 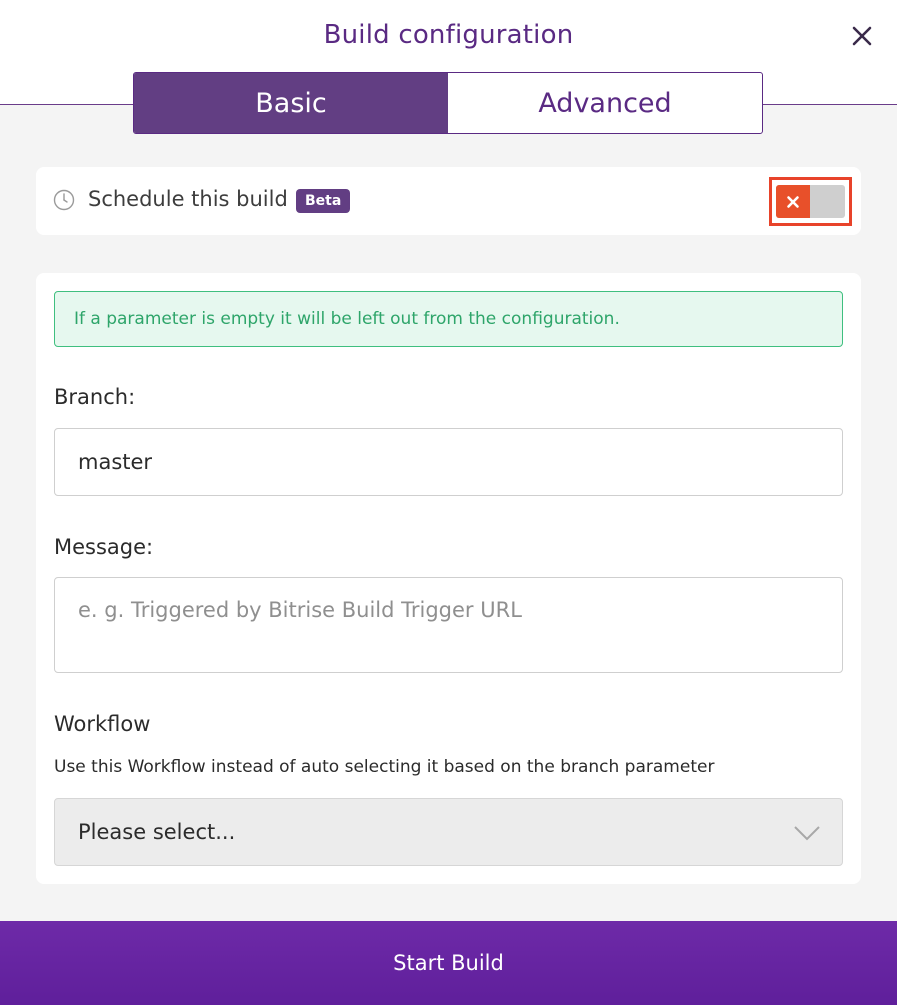 What do you see at coordinates (64, 200) in the screenshot?
I see `clock-icon` at bounding box center [64, 200].